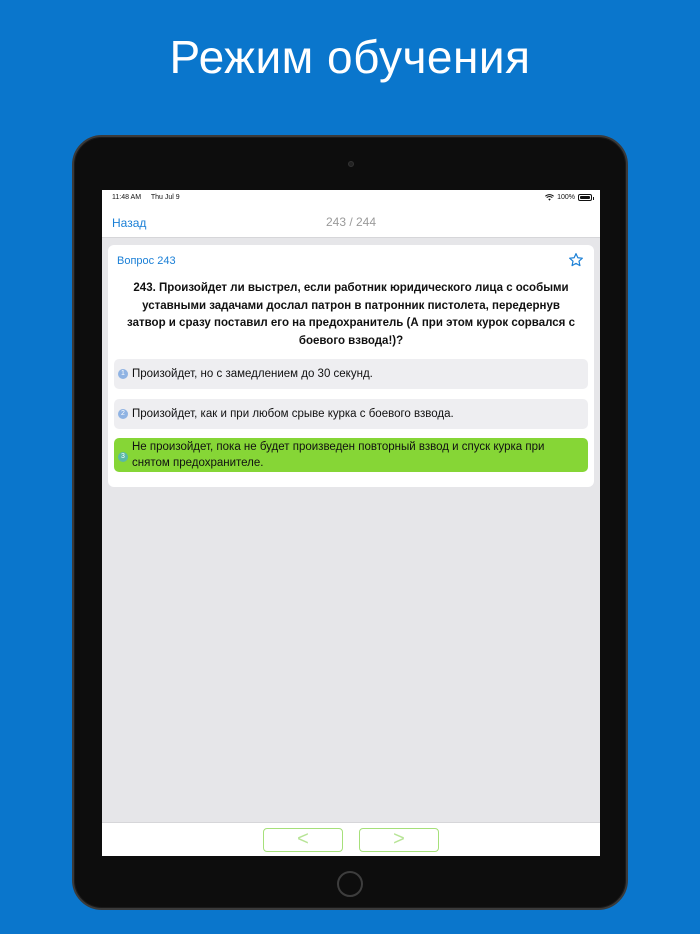  Describe the element at coordinates (576, 260) in the screenshot. I see `star-icon` at that location.